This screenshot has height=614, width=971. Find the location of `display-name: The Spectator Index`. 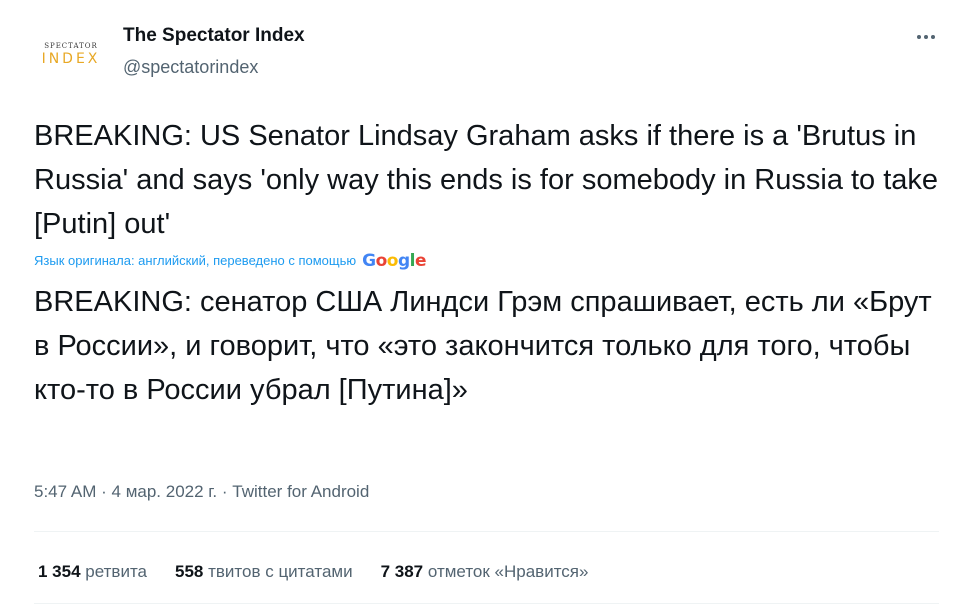

display-name: The Spectator Index is located at coordinates (214, 36).